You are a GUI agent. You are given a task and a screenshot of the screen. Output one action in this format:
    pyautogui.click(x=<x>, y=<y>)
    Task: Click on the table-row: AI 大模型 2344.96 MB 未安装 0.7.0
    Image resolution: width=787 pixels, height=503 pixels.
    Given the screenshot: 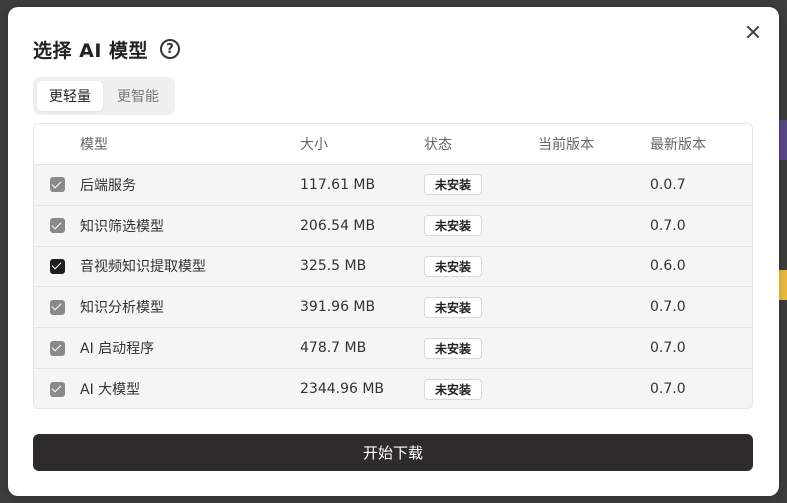 What is the action you would take?
    pyautogui.click(x=393, y=388)
    